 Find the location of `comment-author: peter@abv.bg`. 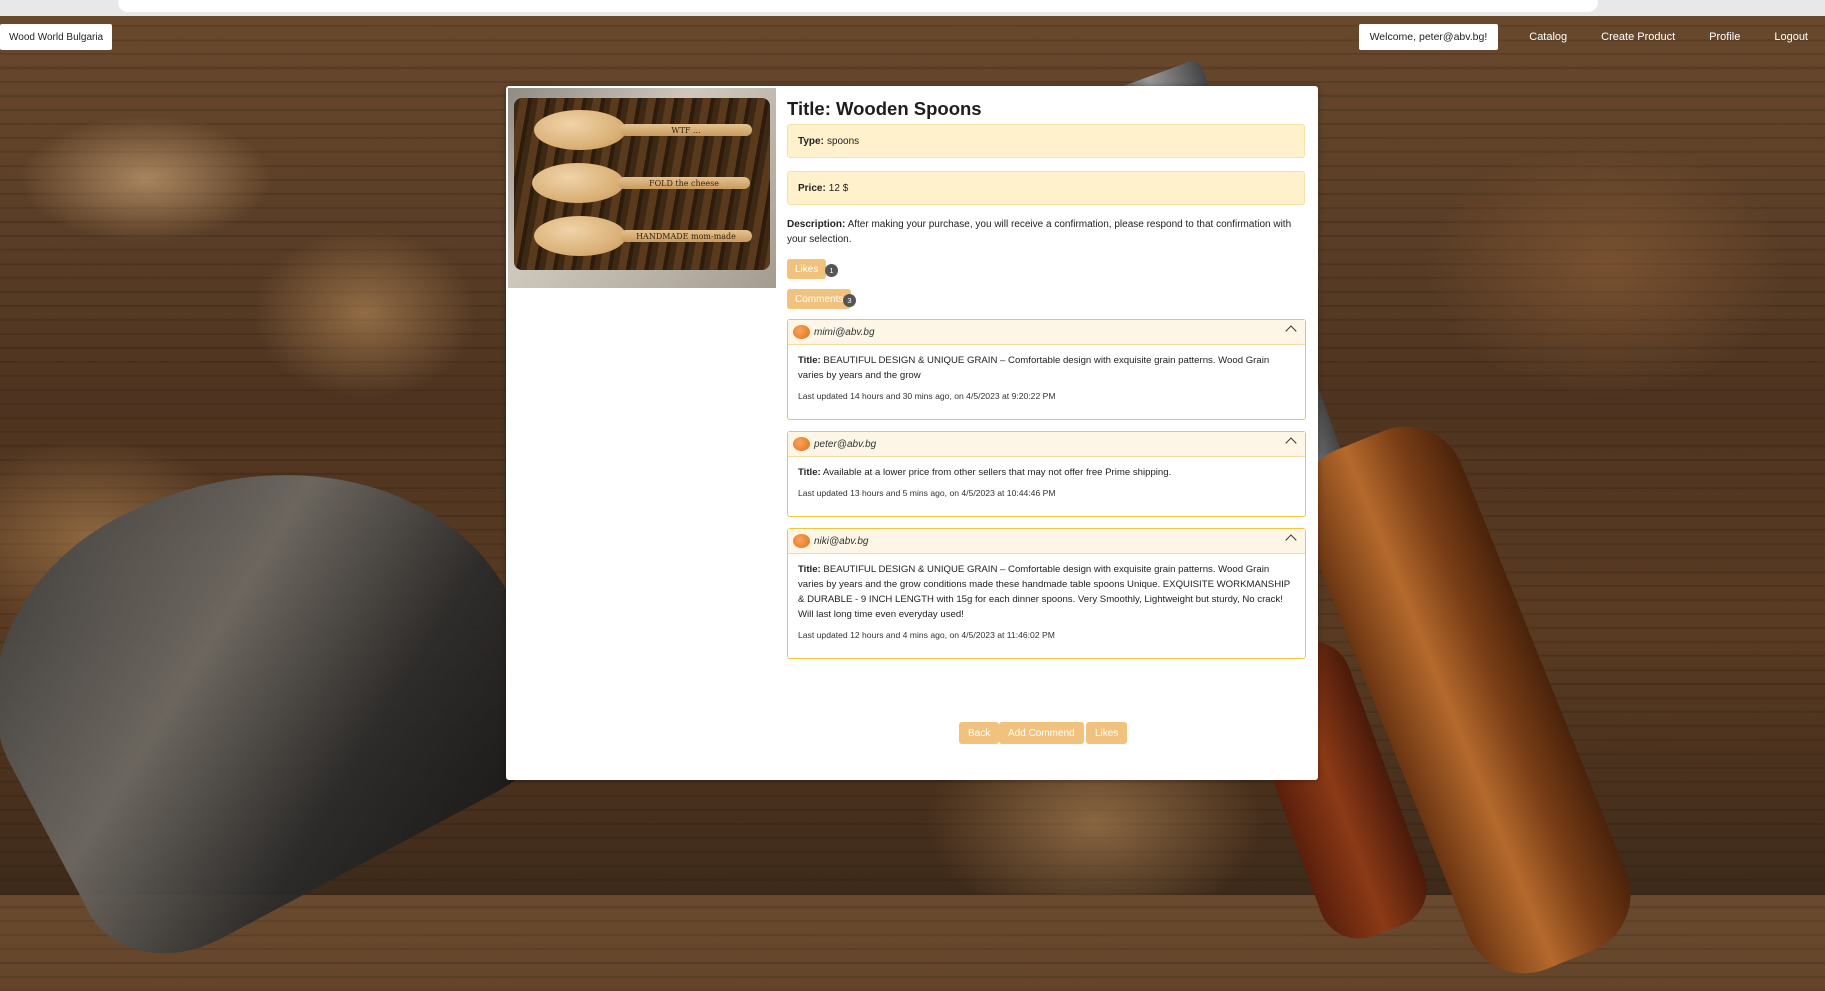

comment-author: peter@abv.bg is located at coordinates (845, 444).